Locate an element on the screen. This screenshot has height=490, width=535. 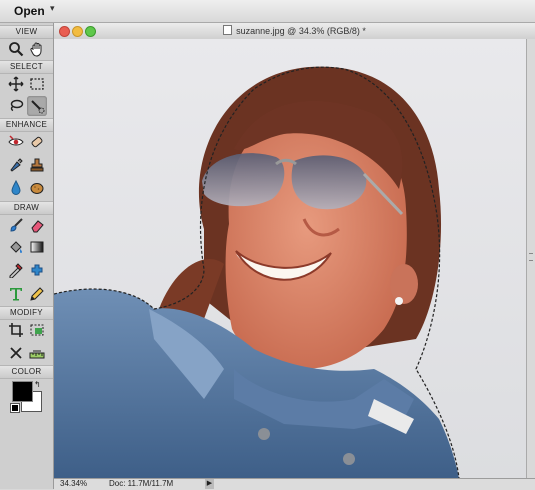
sharpen-tool-icon is located at coordinates (16, 165).